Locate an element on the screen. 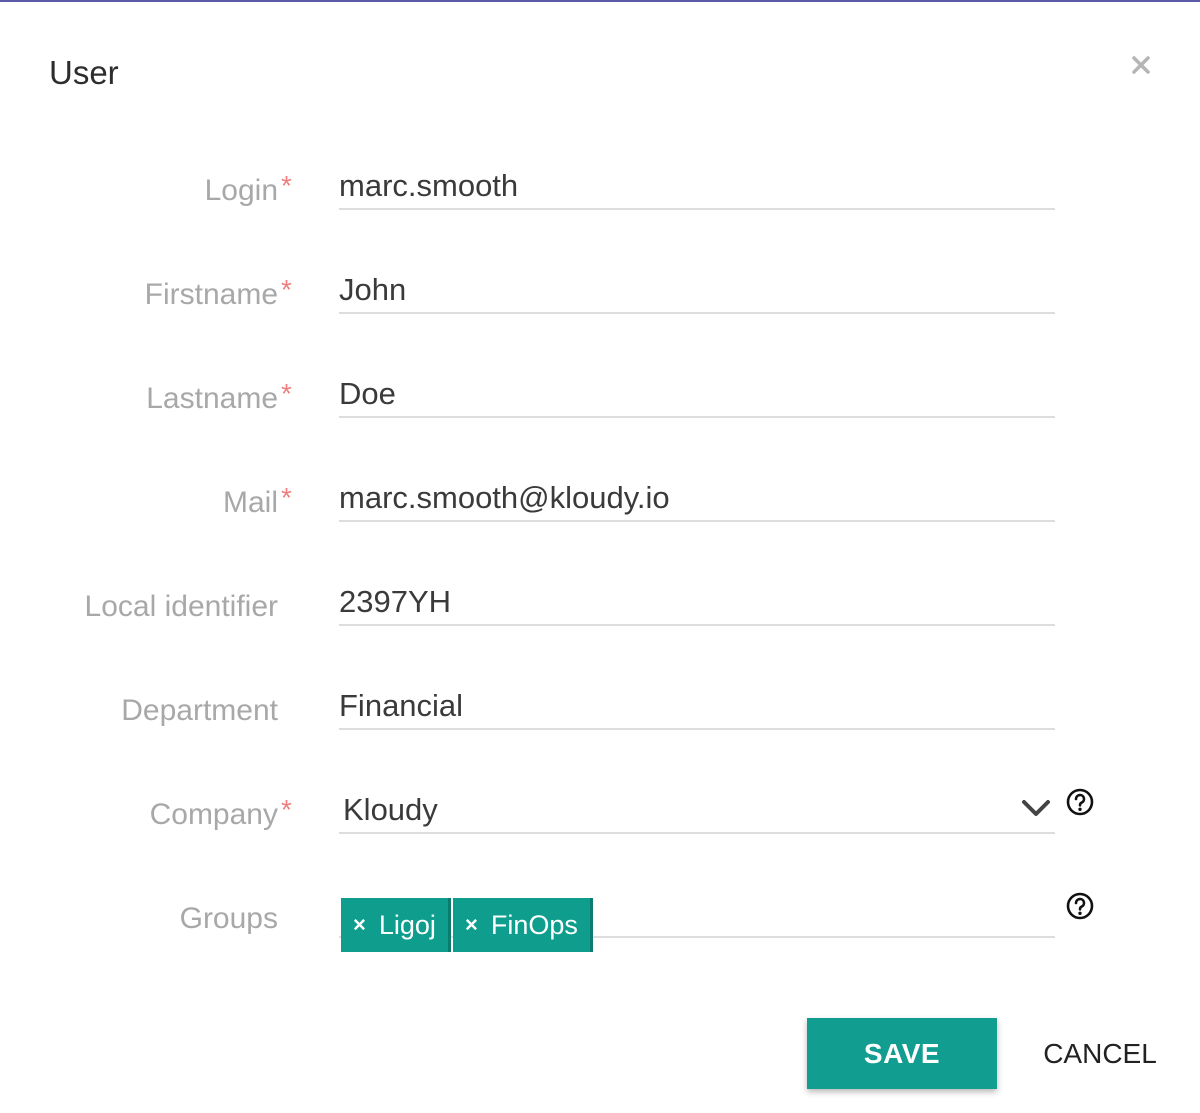  groups-field: × Ligoj × FinOps is located at coordinates (697, 912).